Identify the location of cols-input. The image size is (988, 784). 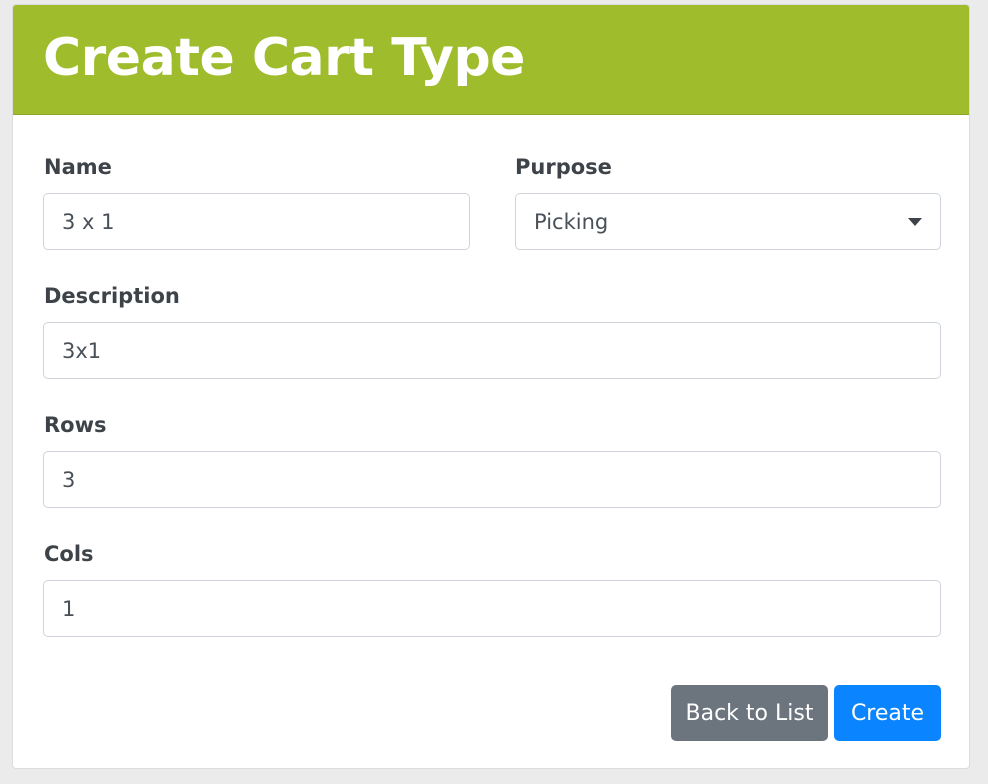
(492, 608).